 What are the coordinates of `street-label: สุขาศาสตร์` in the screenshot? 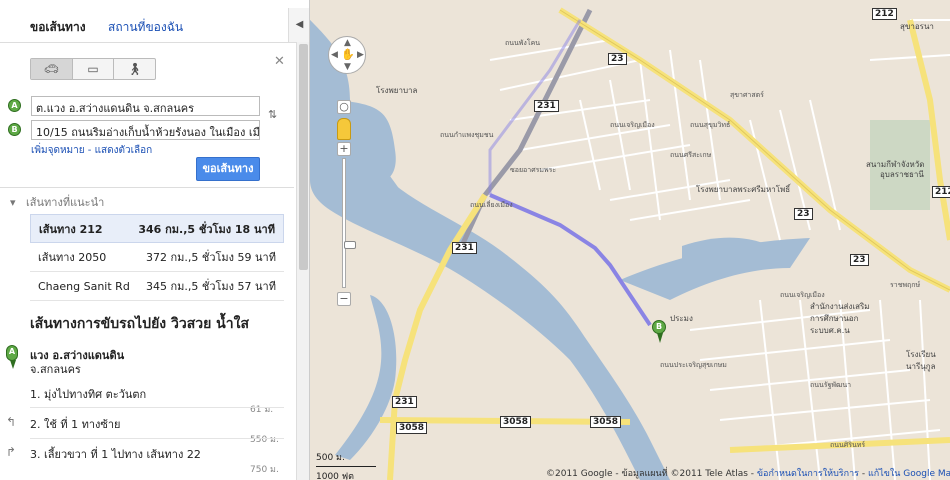 It's located at (747, 95).